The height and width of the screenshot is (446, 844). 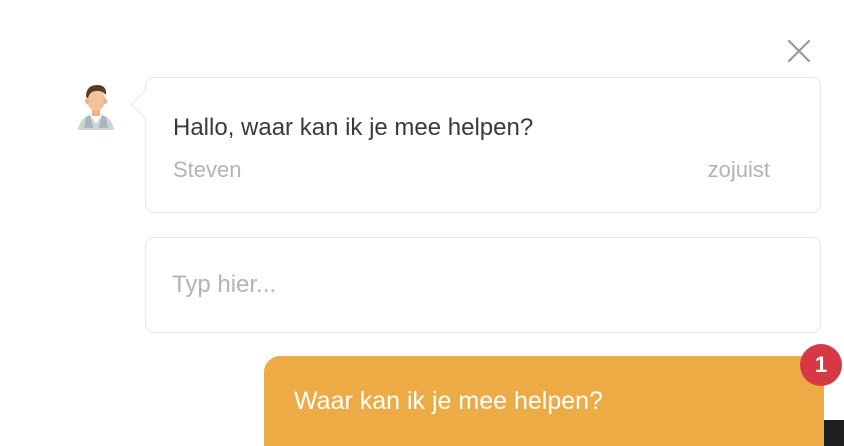 I want to click on close-button, so click(x=799, y=51).